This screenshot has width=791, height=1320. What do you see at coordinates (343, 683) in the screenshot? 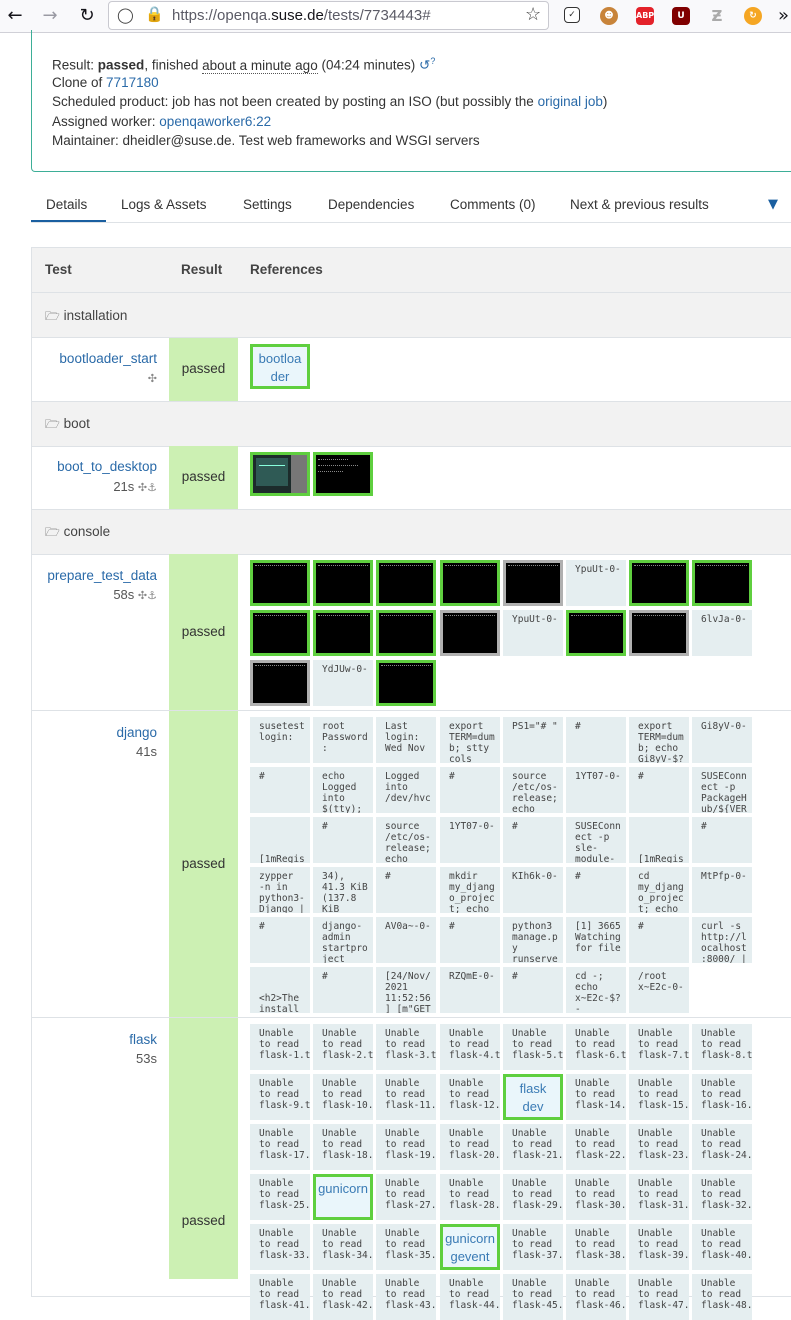
I see `text-thumbnail: YdJUw-0-` at bounding box center [343, 683].